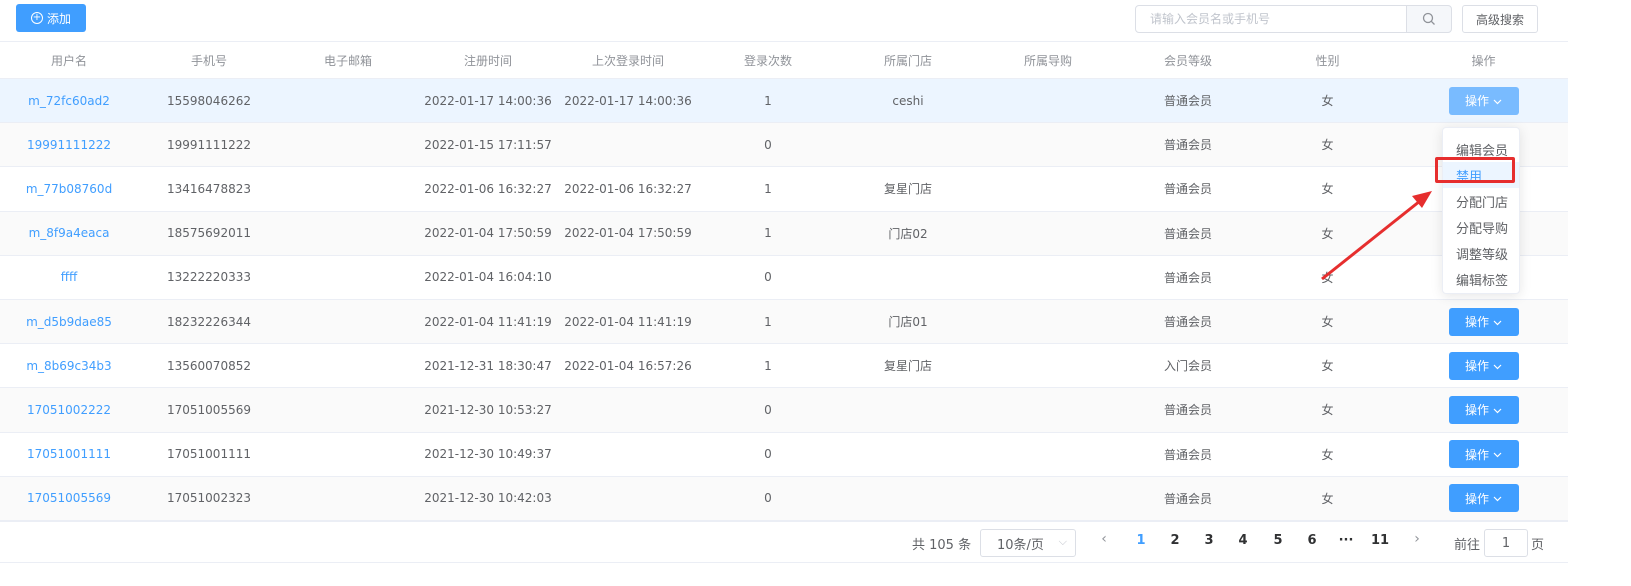 The width and height of the screenshot is (1631, 586). Describe the element at coordinates (69, 365) in the screenshot. I see `cell-username: m_8b69c34b3` at that location.